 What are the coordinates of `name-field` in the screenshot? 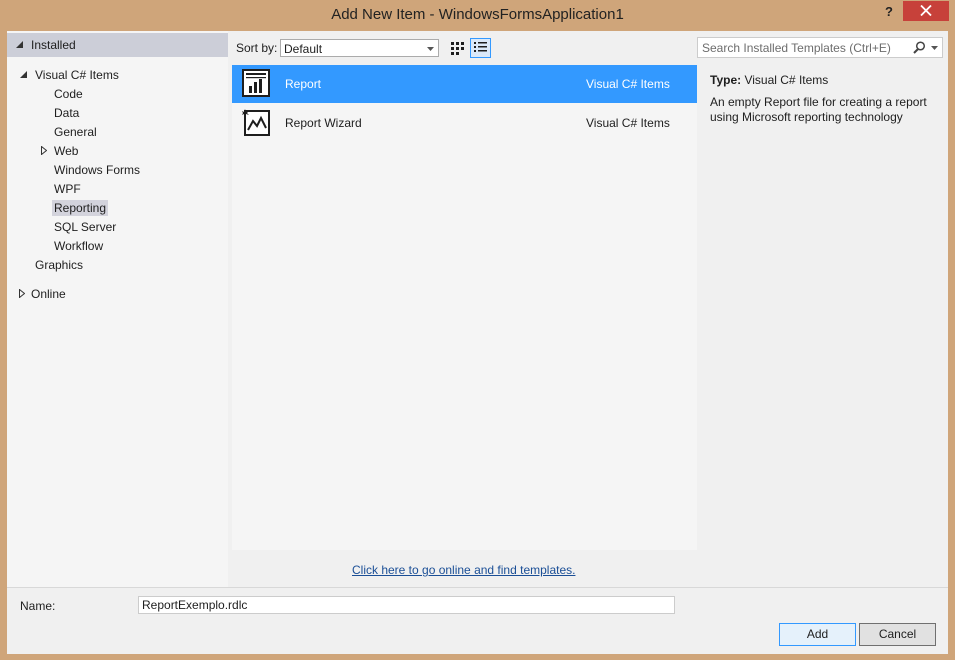 It's located at (406, 605).